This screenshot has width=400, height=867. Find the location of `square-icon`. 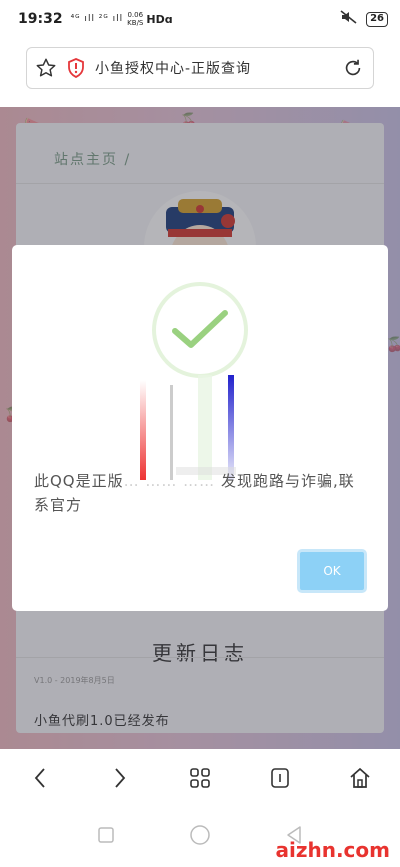

square-icon is located at coordinates (106, 837).